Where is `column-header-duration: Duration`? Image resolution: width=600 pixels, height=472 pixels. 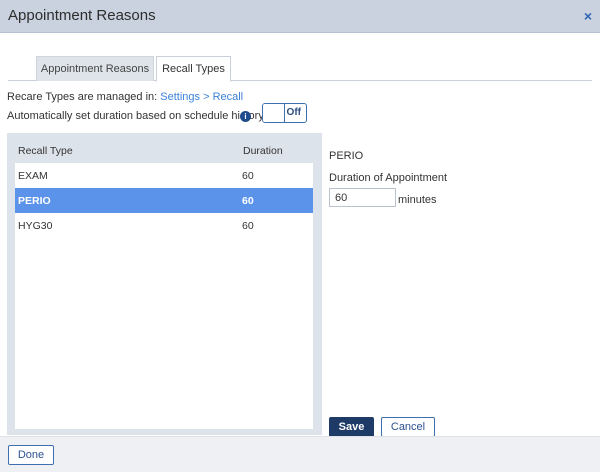 column-header-duration: Duration is located at coordinates (263, 151).